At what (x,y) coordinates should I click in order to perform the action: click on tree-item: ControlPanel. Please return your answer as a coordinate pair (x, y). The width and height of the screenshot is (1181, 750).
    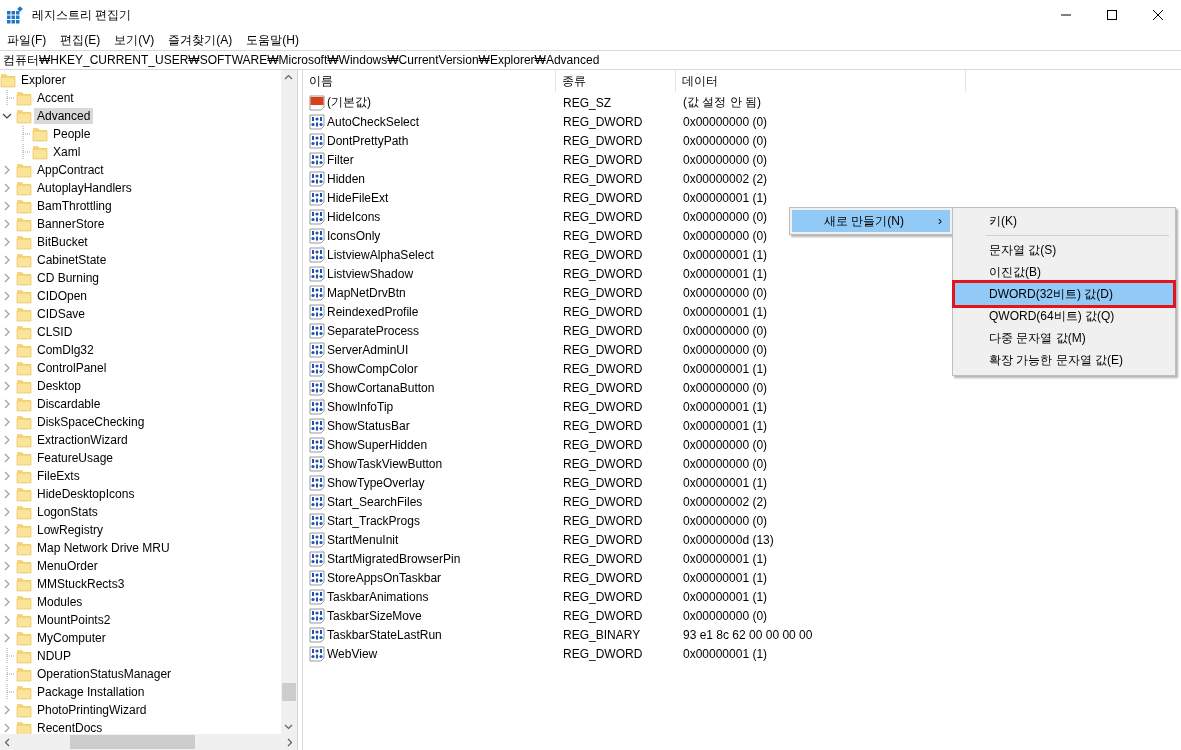
    Looking at the image, I should click on (55, 368).